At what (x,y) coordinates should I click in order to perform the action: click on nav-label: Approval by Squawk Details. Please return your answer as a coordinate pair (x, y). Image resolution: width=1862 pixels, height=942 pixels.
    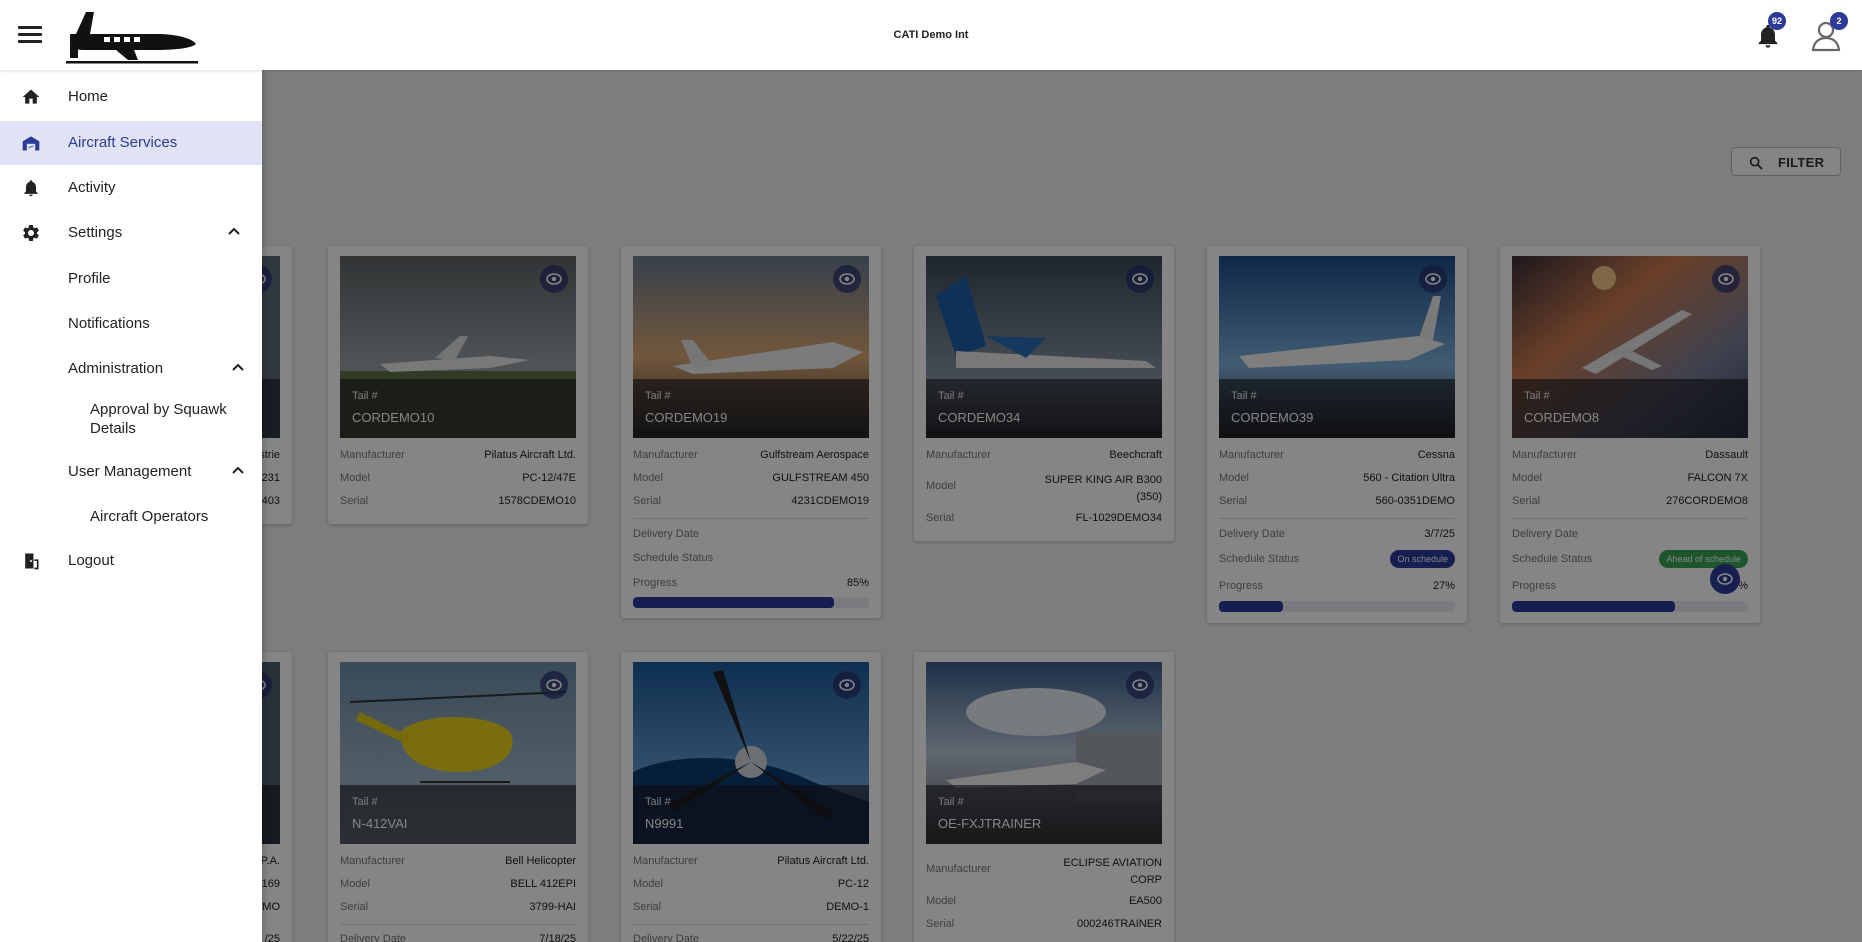
    Looking at the image, I should click on (158, 419).